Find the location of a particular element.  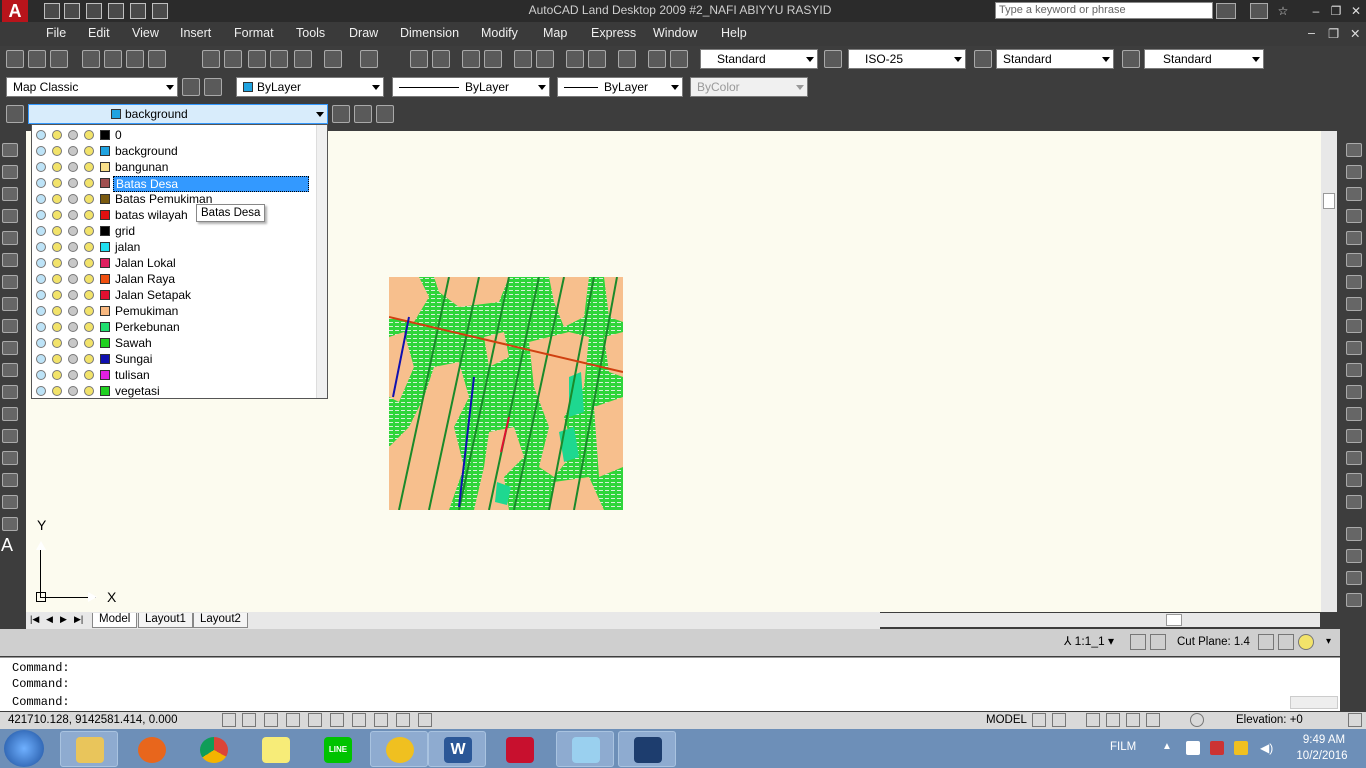

copy-icon is located at coordinates (233, 59).